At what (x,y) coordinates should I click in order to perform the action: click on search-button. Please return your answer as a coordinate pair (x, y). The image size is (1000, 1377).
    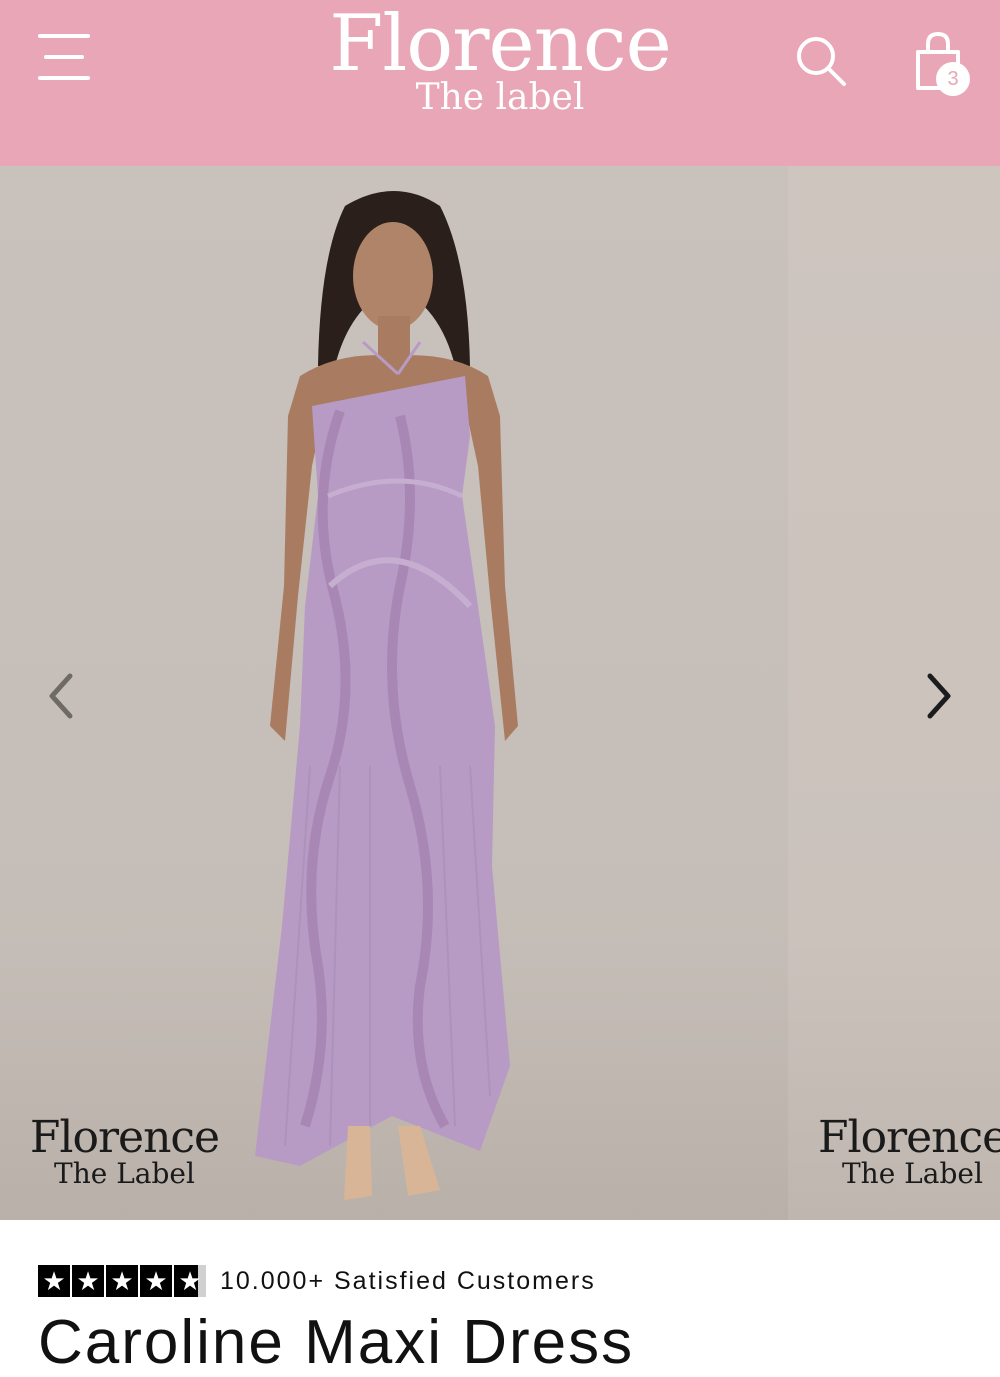
    Looking at the image, I should click on (822, 62).